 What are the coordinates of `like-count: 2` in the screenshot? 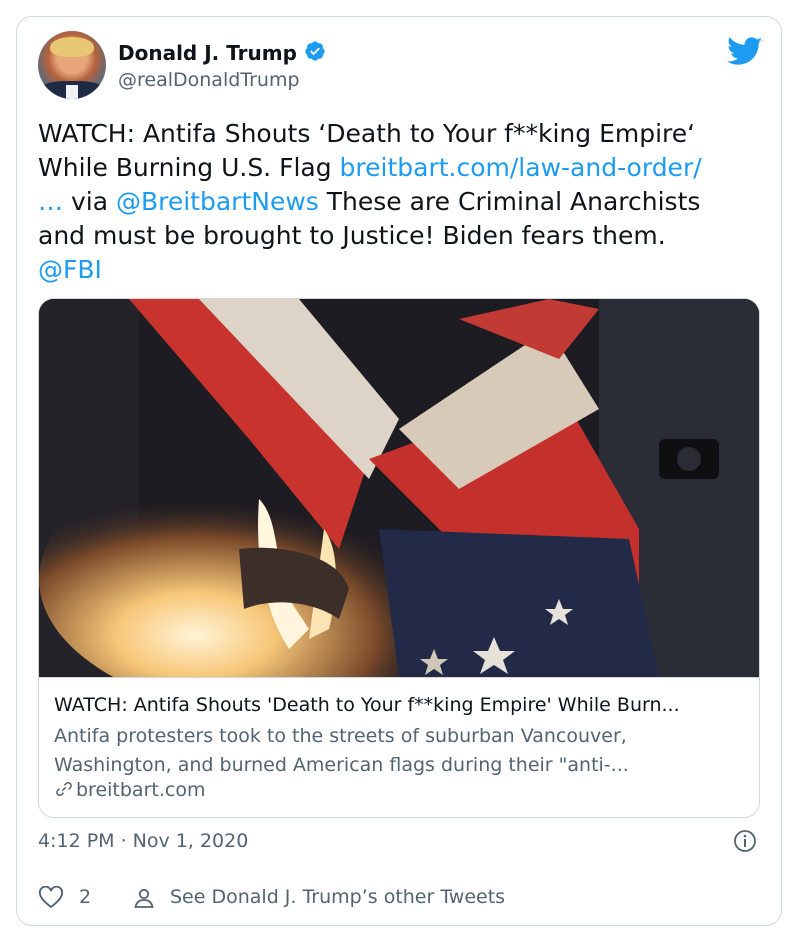 It's located at (85, 897).